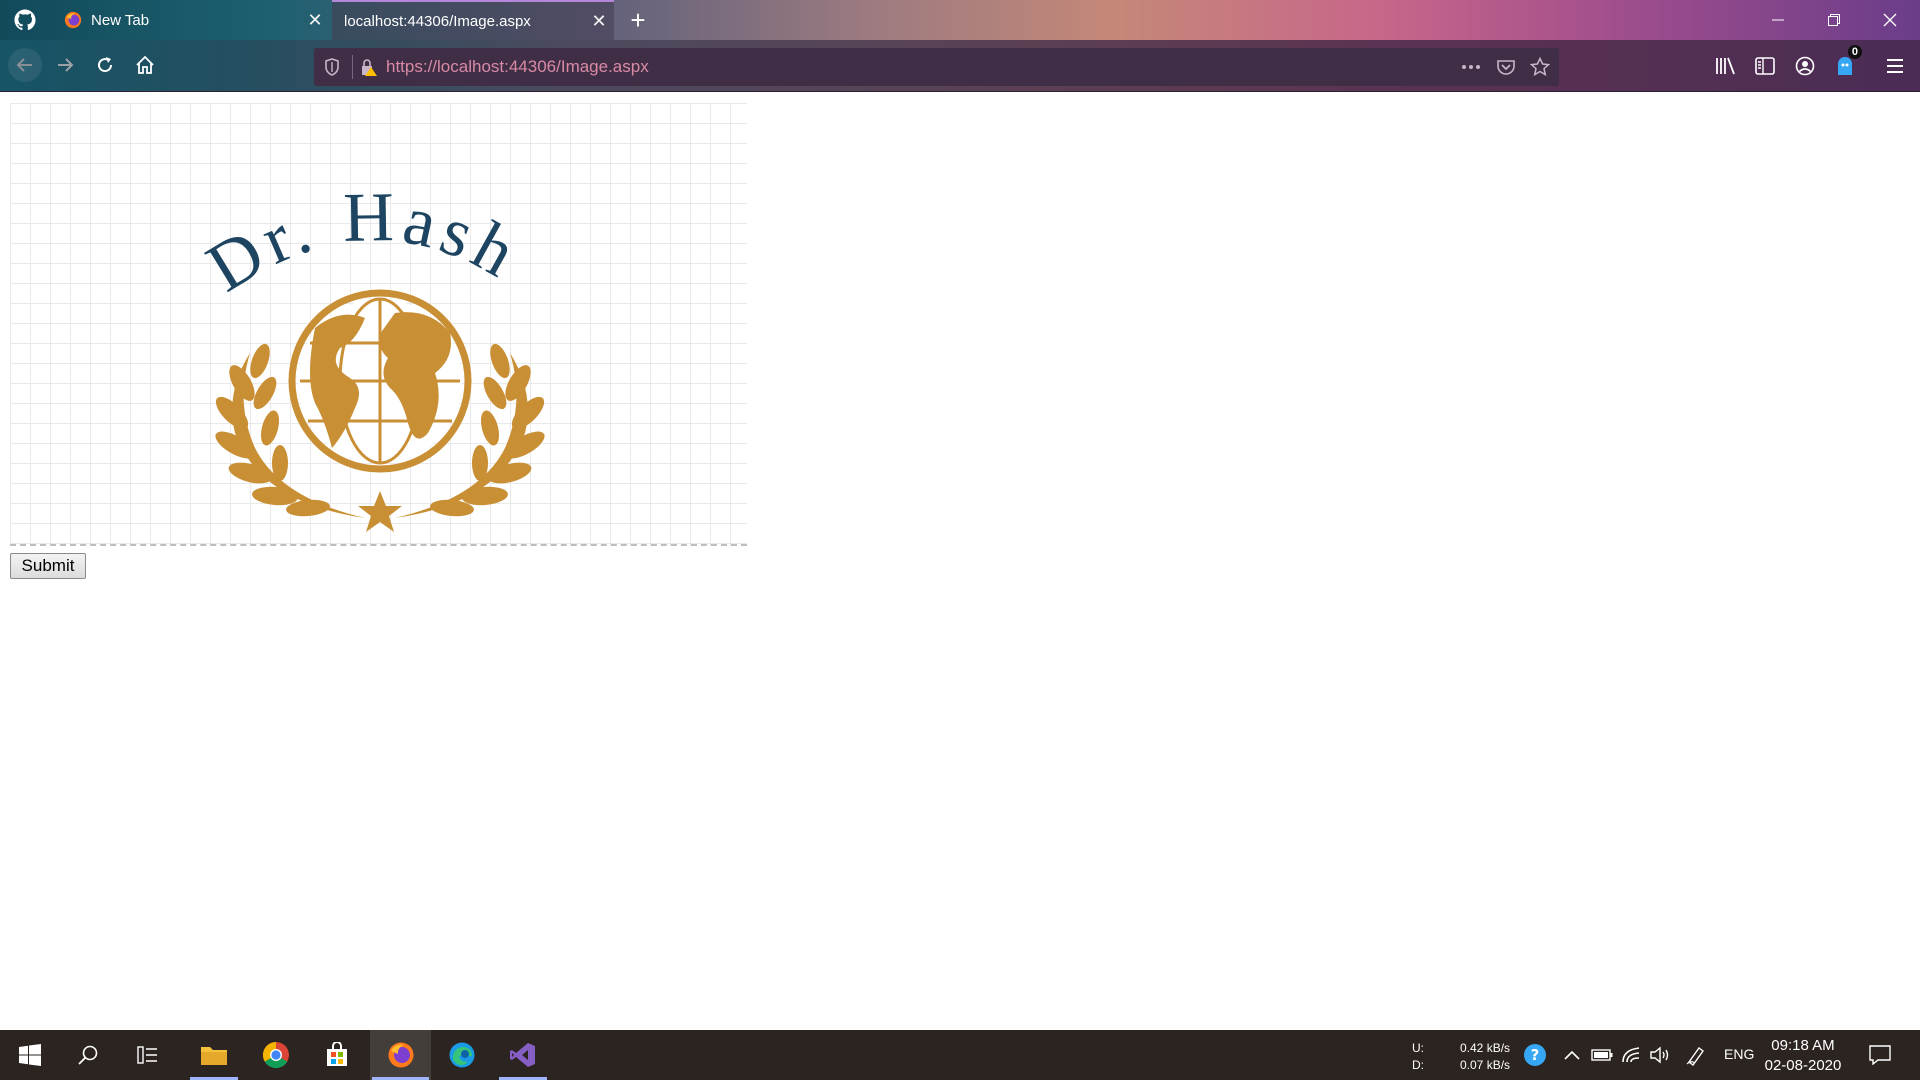 Image resolution: width=1920 pixels, height=1080 pixels. I want to click on account-icon, so click(1805, 66).